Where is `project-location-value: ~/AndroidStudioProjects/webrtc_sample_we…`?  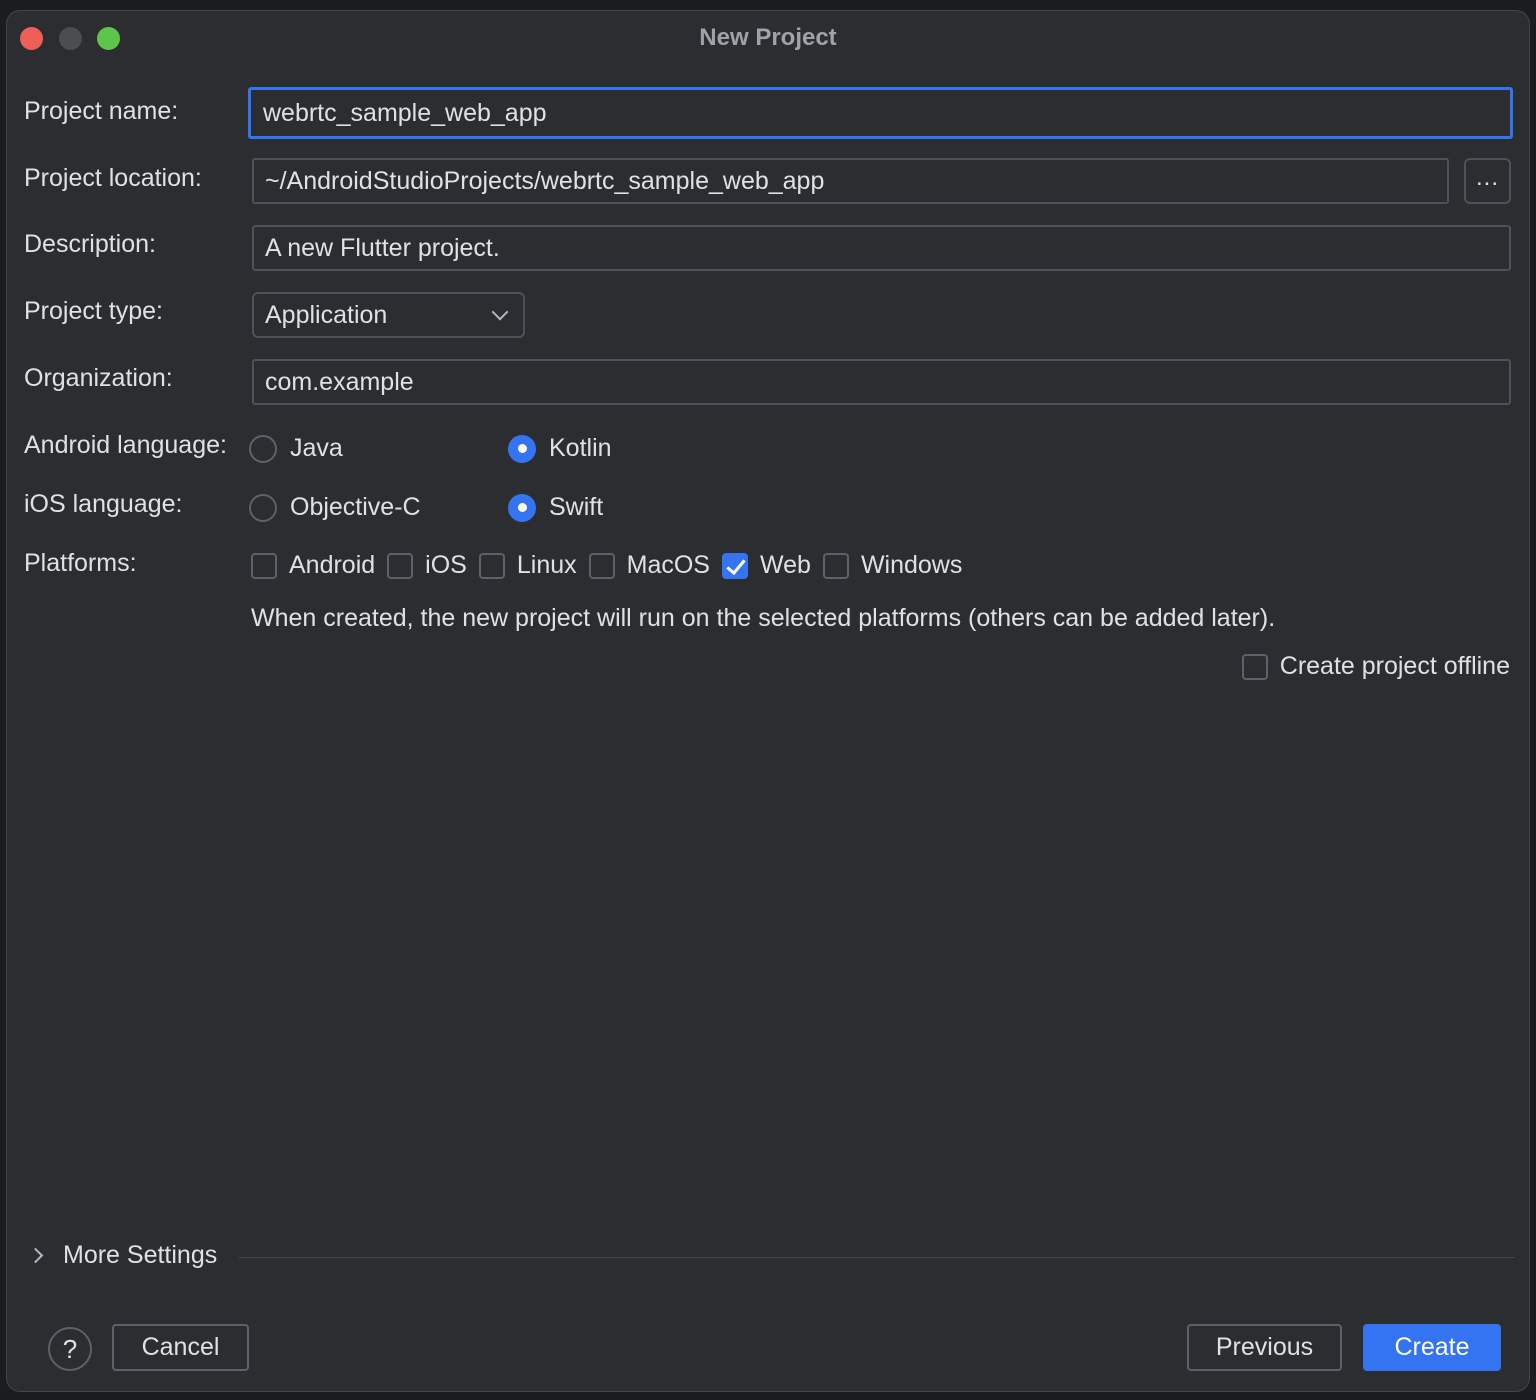 project-location-value: ~/AndroidStudioProjects/webrtc_sample_we… is located at coordinates (545, 180).